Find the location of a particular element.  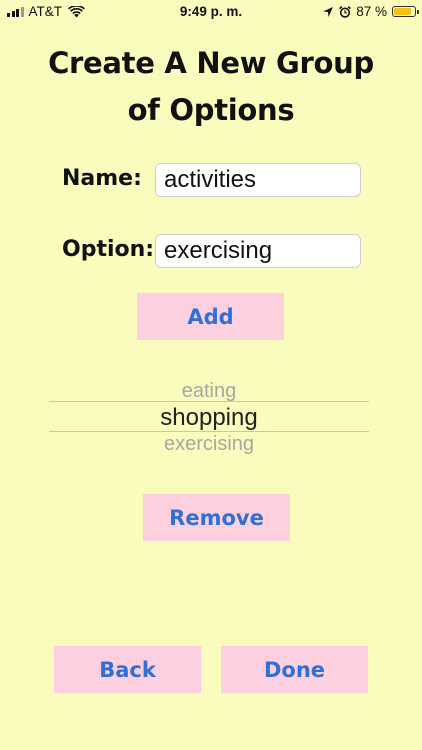

battery-nub is located at coordinates (418, 12).